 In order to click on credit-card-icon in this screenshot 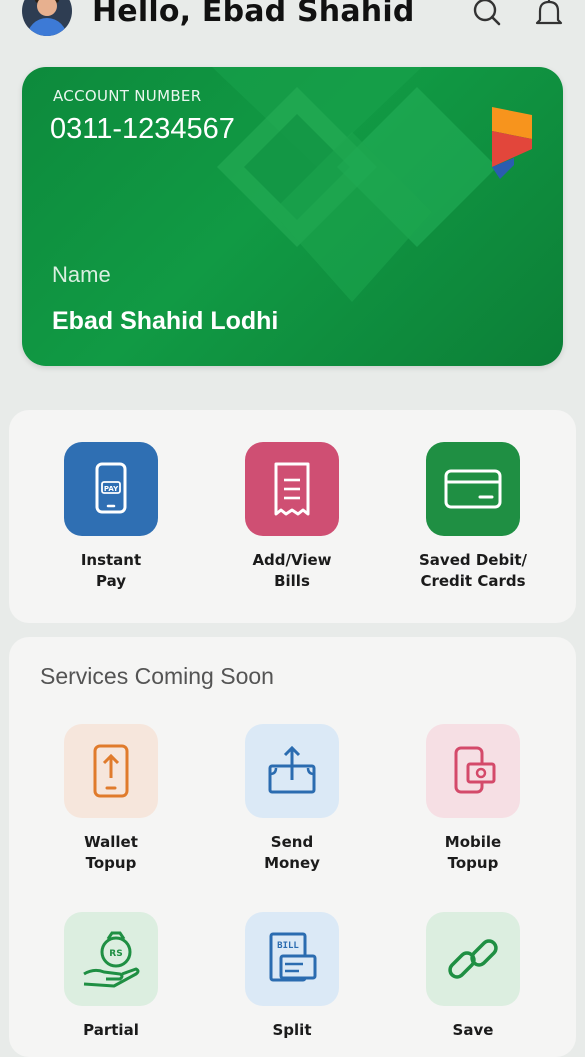, I will do `click(473, 489)`.